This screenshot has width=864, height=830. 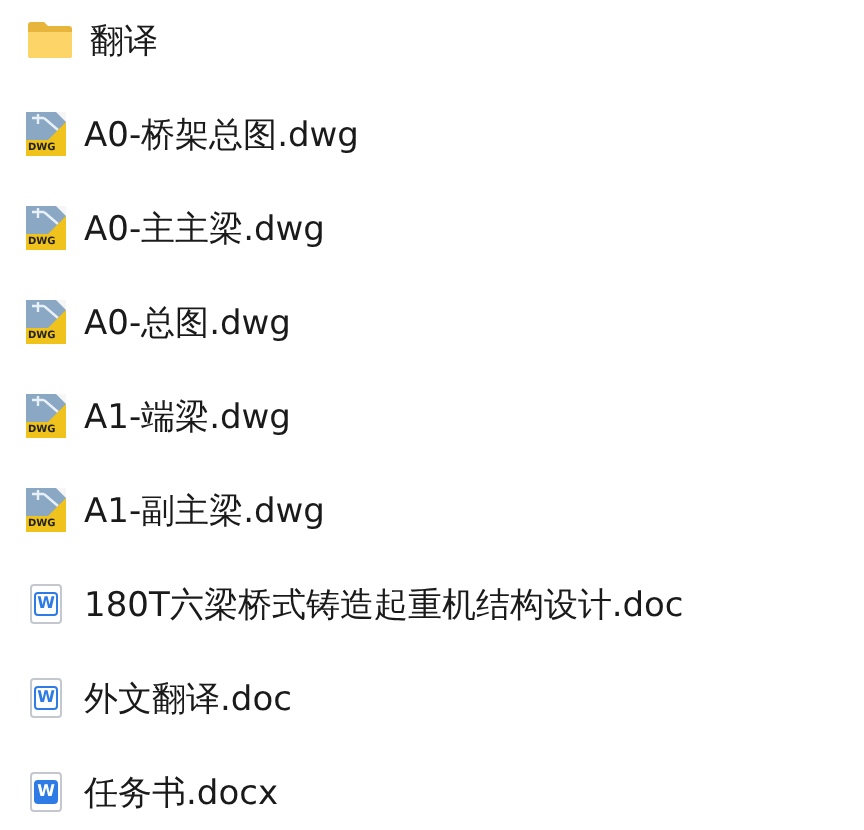 I want to click on file-name: 180T六梁桥式铸造起重机结构设计.doc, so click(x=384, y=604).